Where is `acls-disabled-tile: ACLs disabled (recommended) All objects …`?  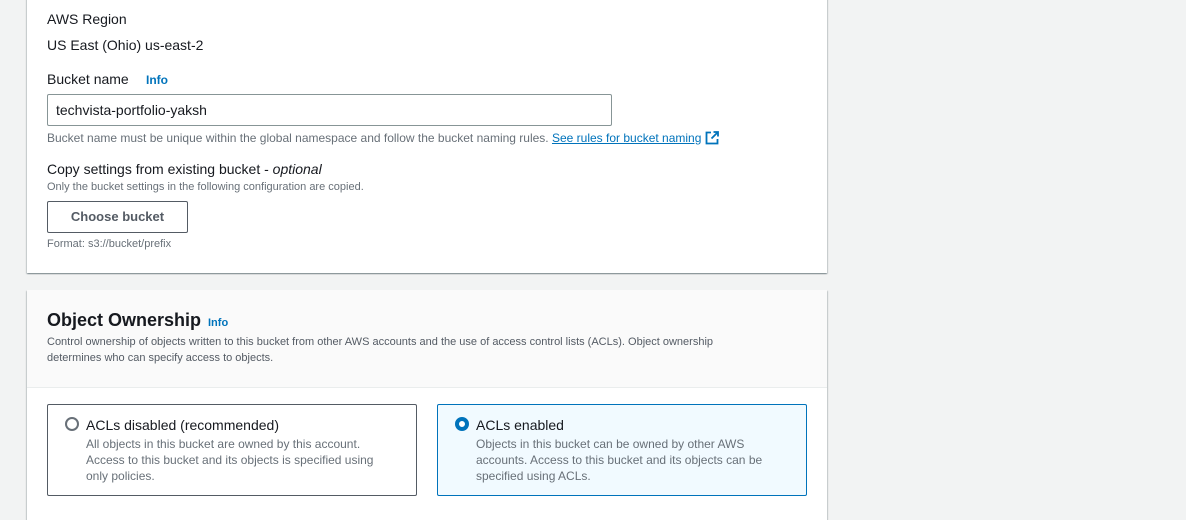
acls-disabled-tile: ACLs disabled (recommended) All objects … is located at coordinates (232, 450).